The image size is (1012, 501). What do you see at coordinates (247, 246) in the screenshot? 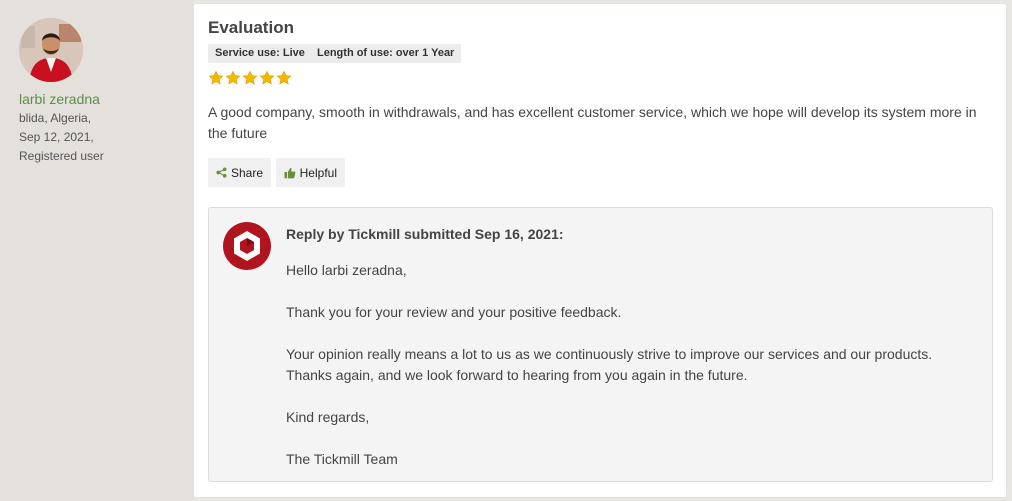
I see `tickmill-logo-icon` at bounding box center [247, 246].